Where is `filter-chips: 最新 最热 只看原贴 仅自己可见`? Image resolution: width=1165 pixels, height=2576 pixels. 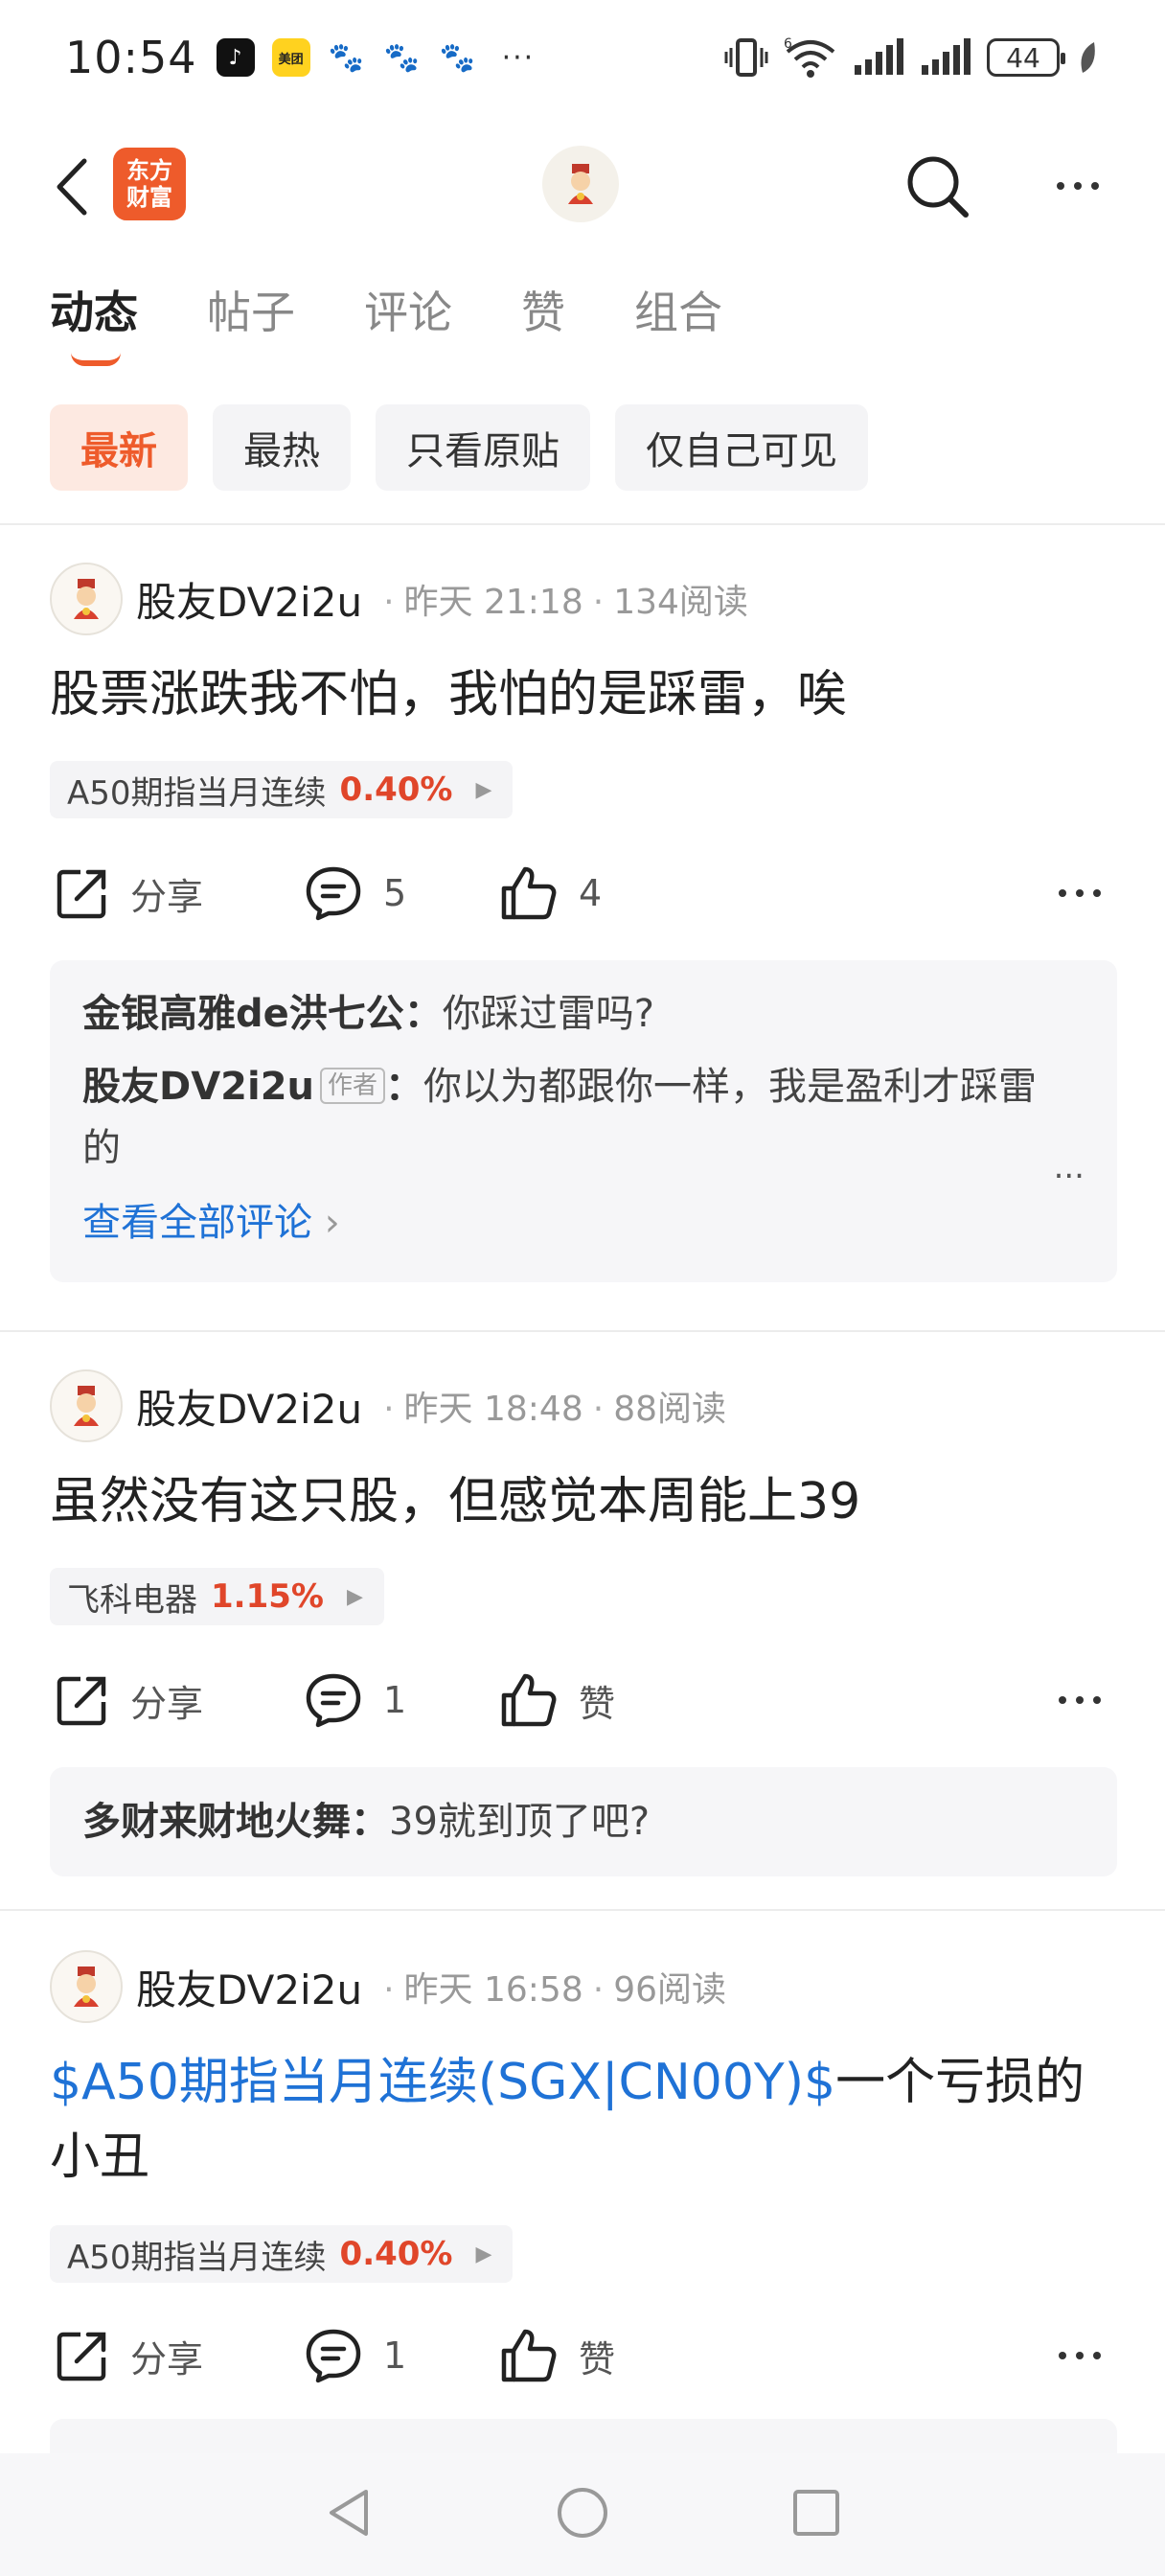
filter-chips: 最新 最热 只看原贴 仅自己可见 is located at coordinates (459, 447).